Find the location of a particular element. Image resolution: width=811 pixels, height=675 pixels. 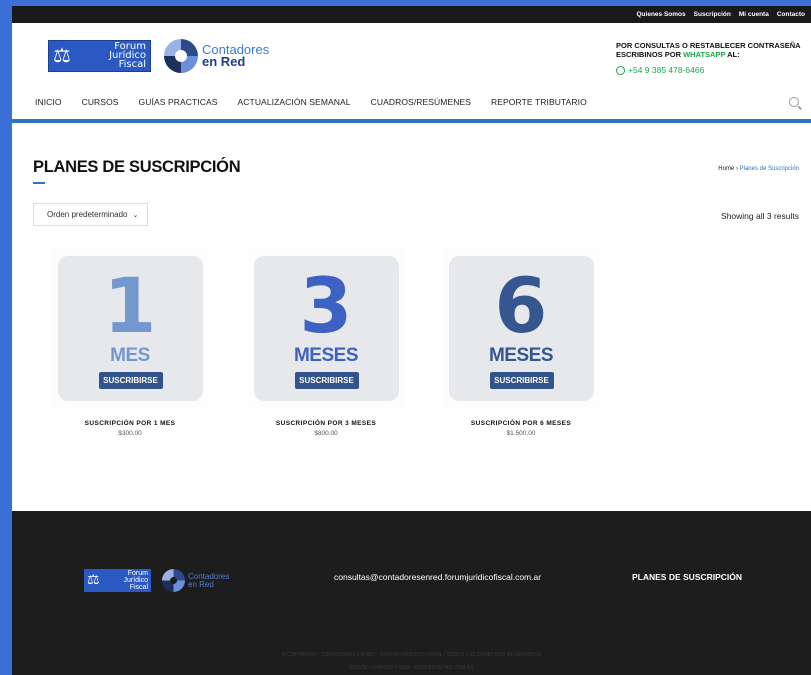

footer-design-credit: DISEÑO GRÁFICO Y WEB: WWW.BOCETAR.COM.AR is located at coordinates (411, 668).